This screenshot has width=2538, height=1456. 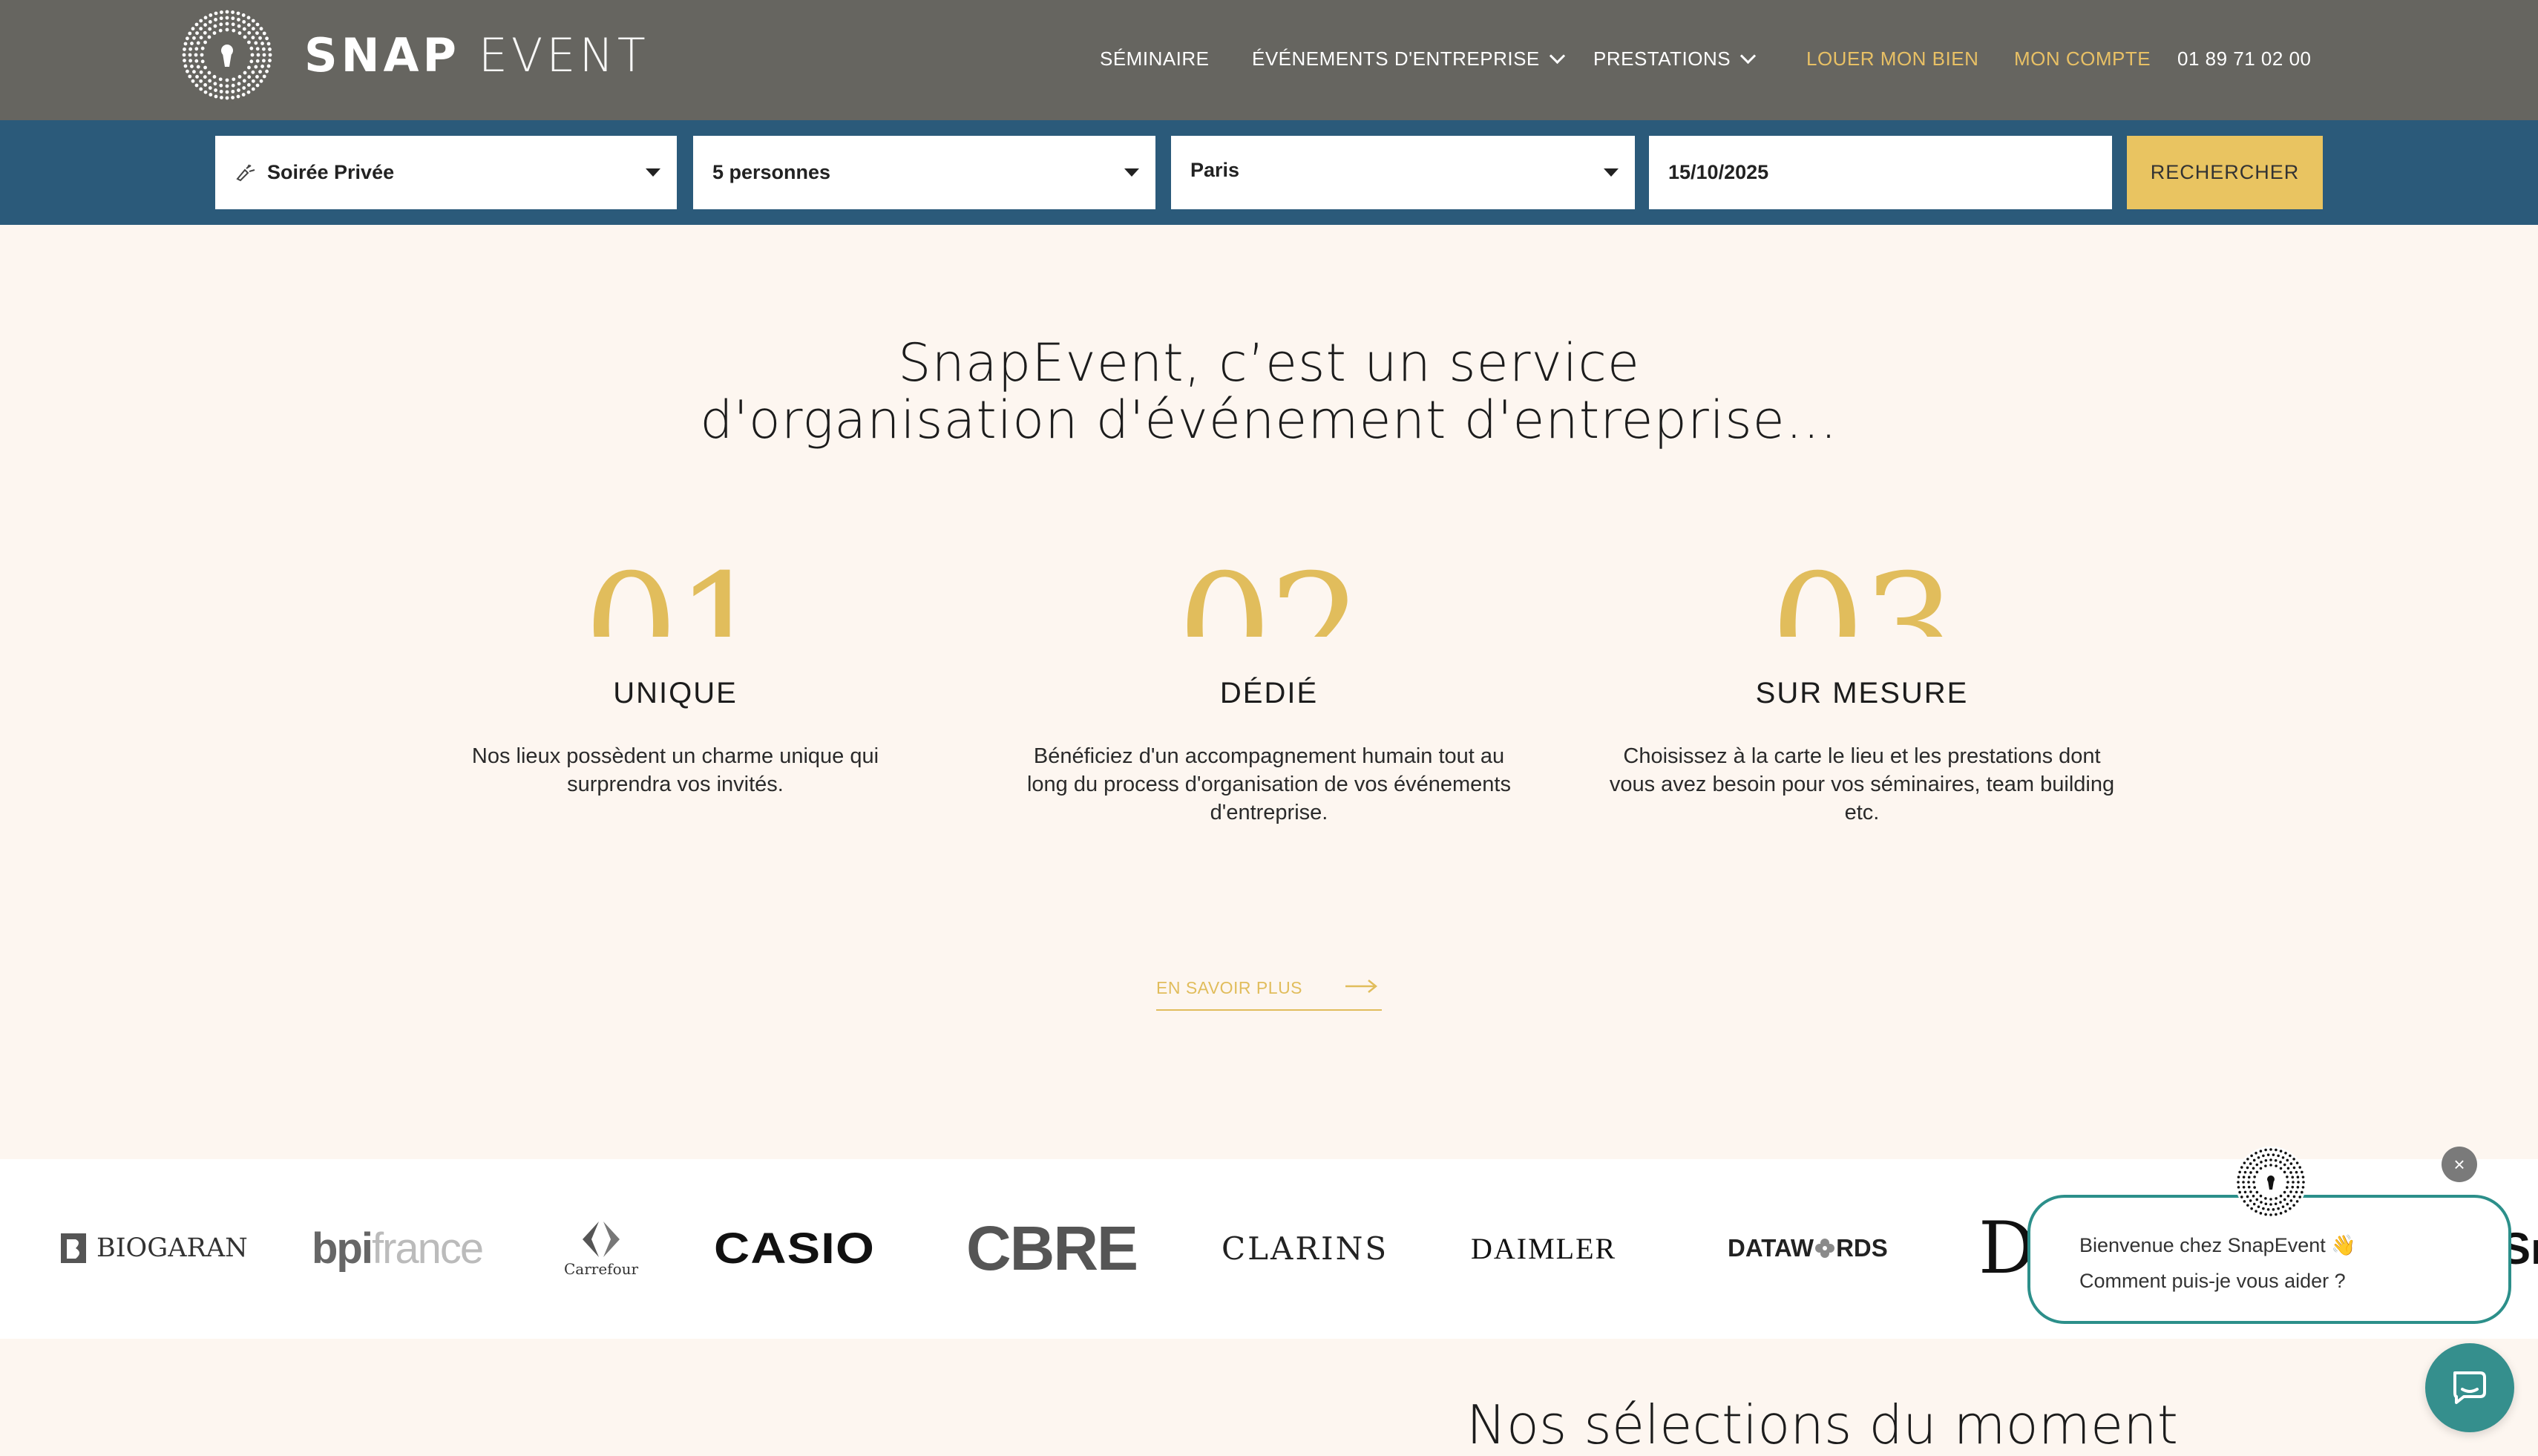 I want to click on client-logo-daimler: DAIMLER, so click(x=1544, y=1248).